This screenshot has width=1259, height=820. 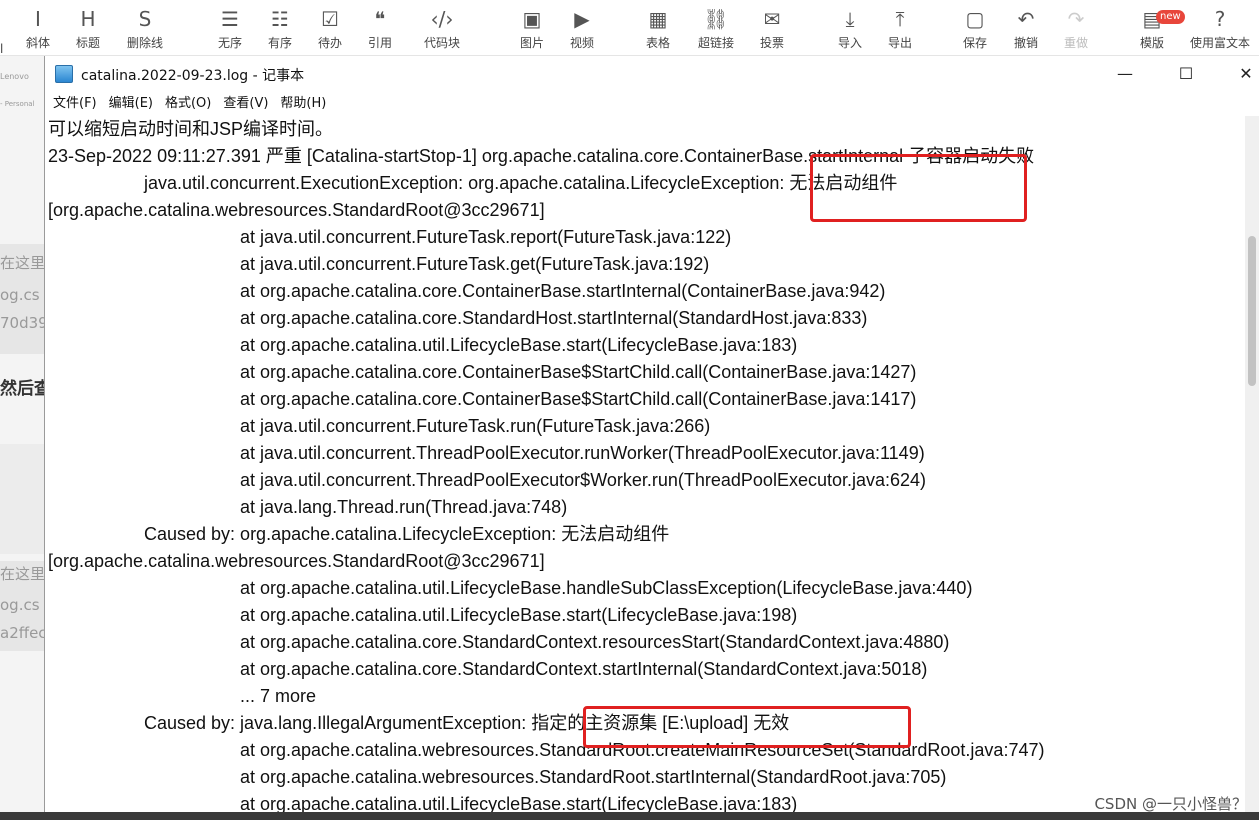 I want to click on code-block-label: 代码块, so click(x=441, y=43).